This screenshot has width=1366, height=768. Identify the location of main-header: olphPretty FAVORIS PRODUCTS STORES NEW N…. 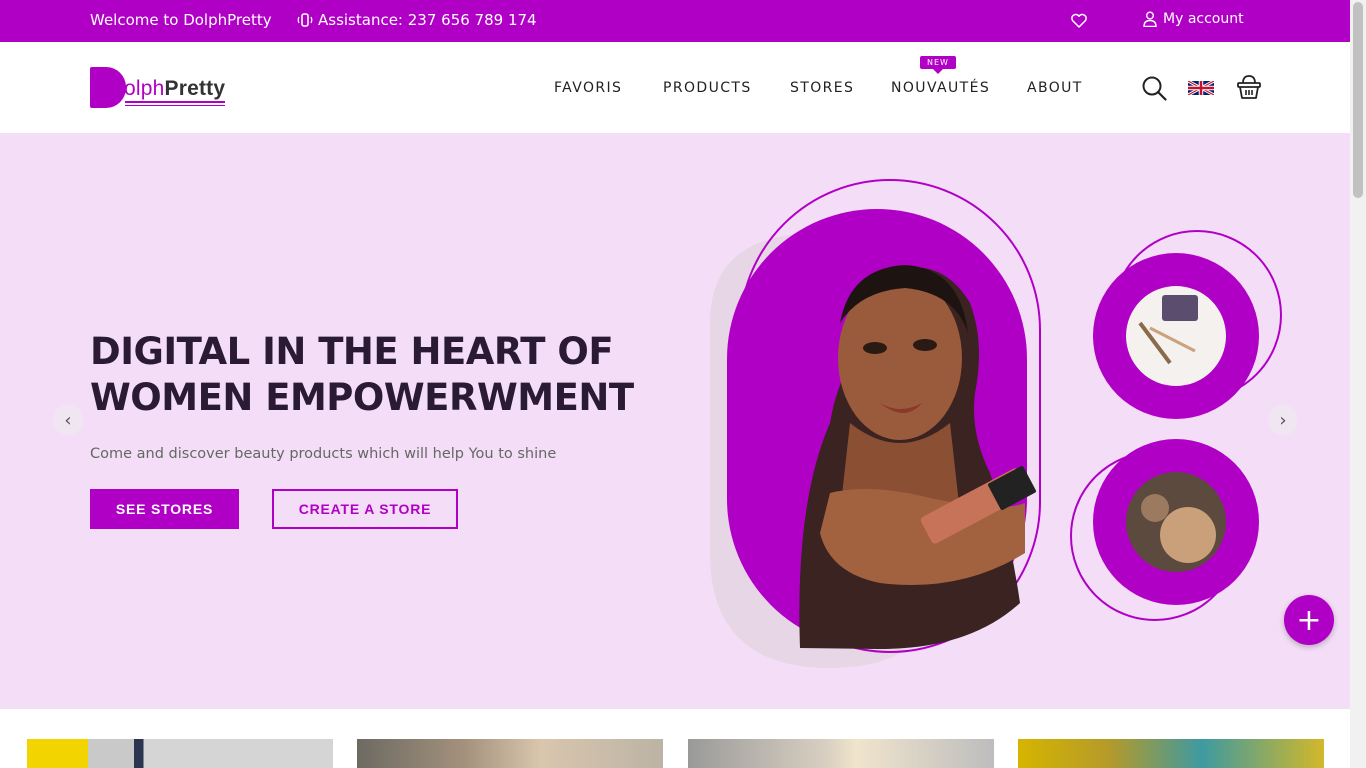
(675, 87).